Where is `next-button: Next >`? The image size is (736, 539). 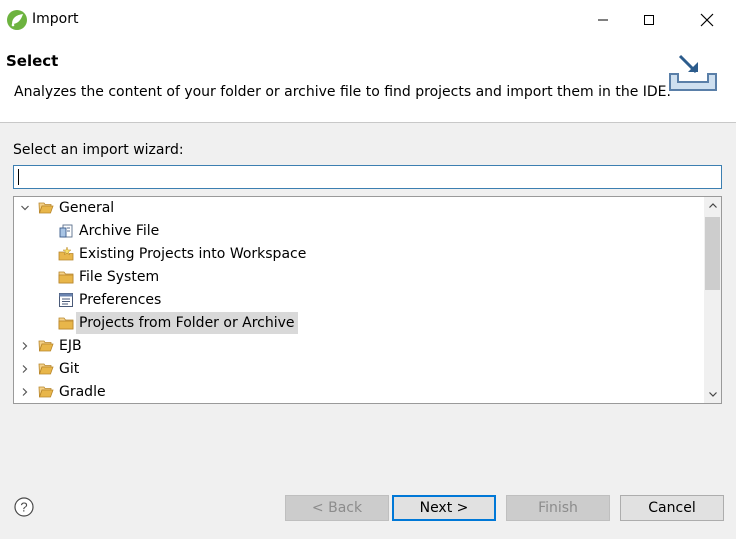 next-button: Next > is located at coordinates (444, 508).